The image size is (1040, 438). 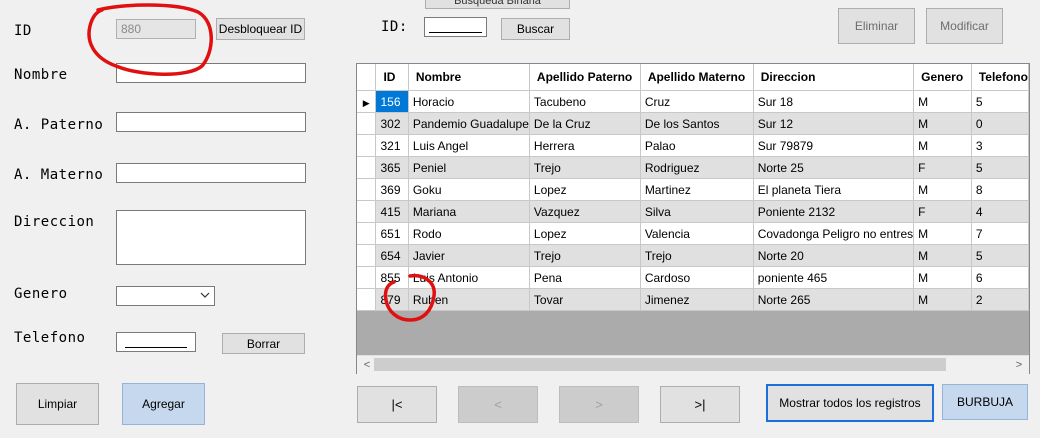 I want to click on table-cell: Herrera, so click(x=585, y=145).